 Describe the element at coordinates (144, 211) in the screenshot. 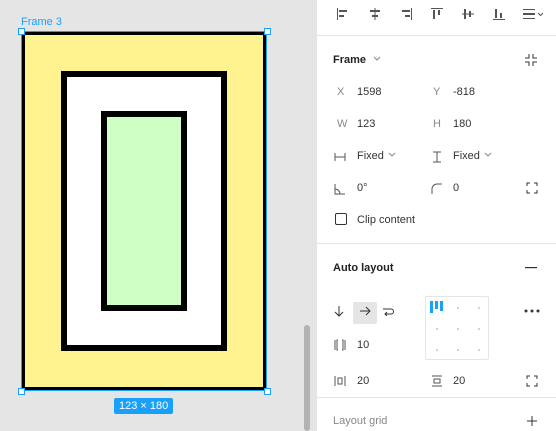

I see `inner-rectangle` at that location.